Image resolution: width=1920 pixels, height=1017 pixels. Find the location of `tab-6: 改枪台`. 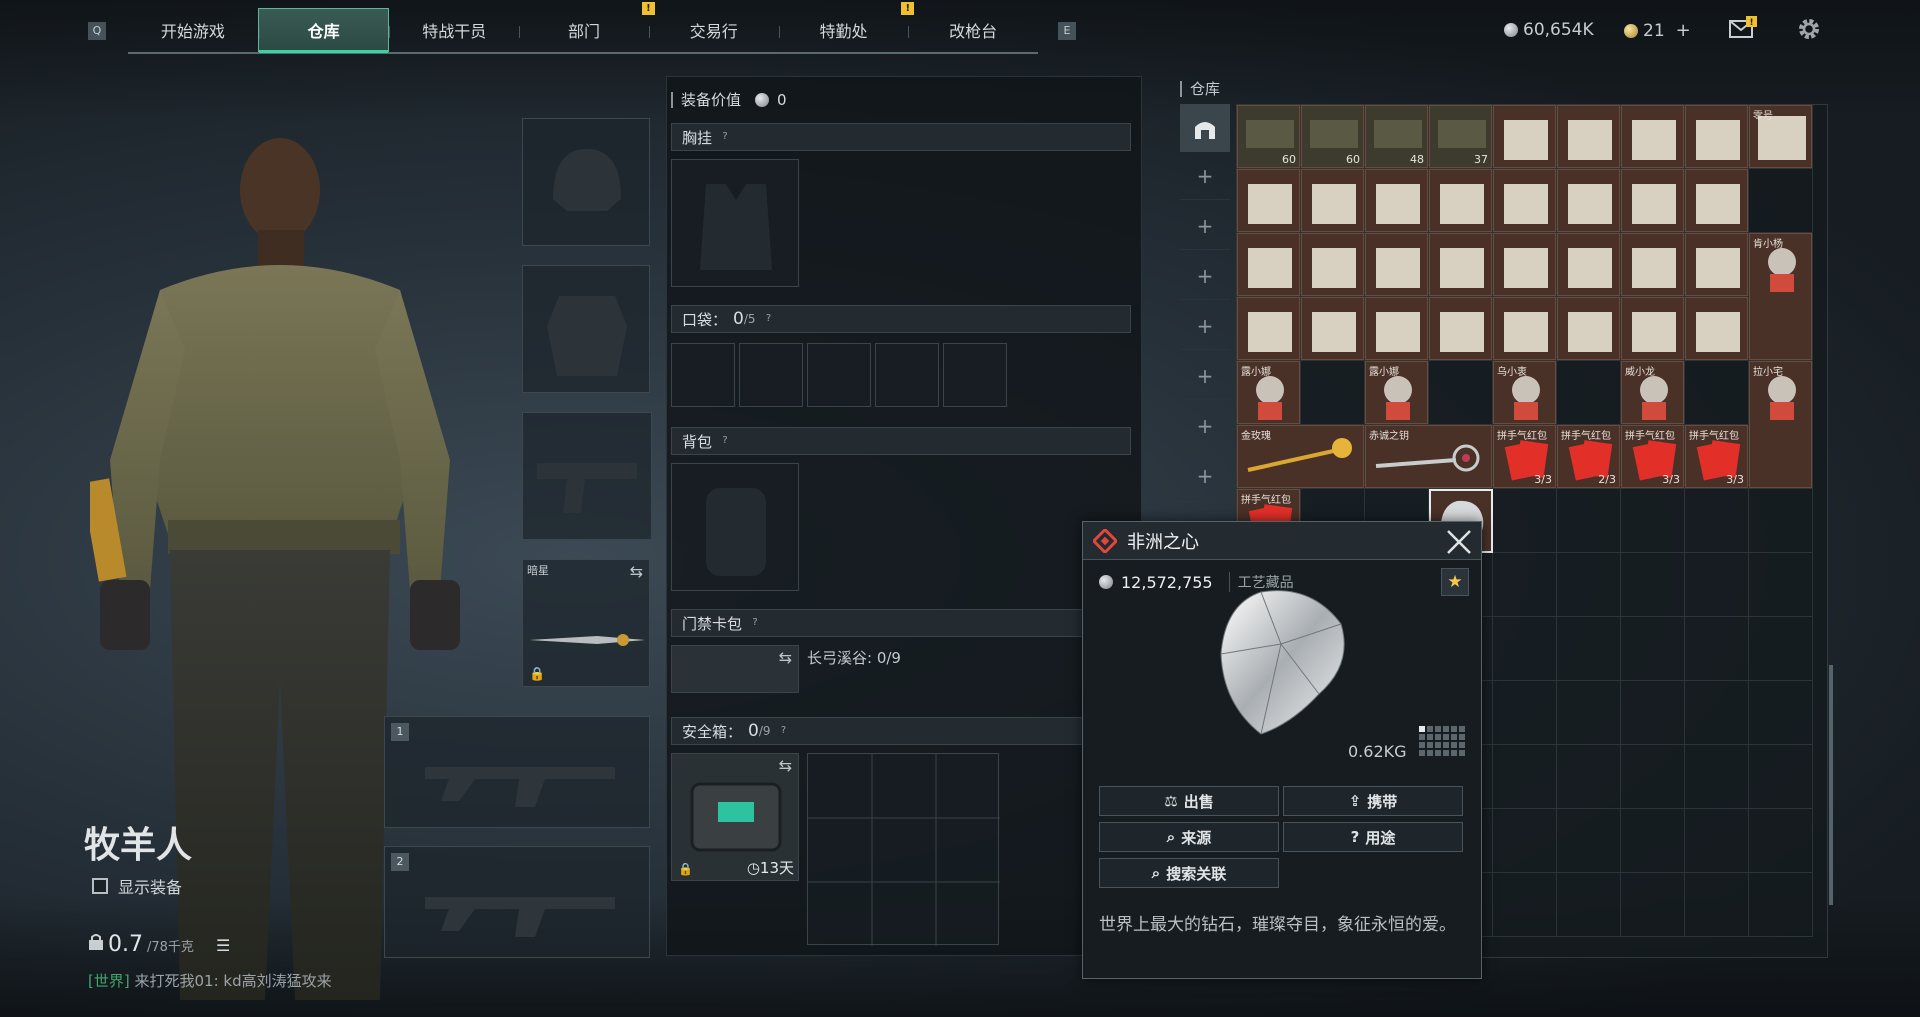

tab-6: 改枪台 is located at coordinates (973, 30).